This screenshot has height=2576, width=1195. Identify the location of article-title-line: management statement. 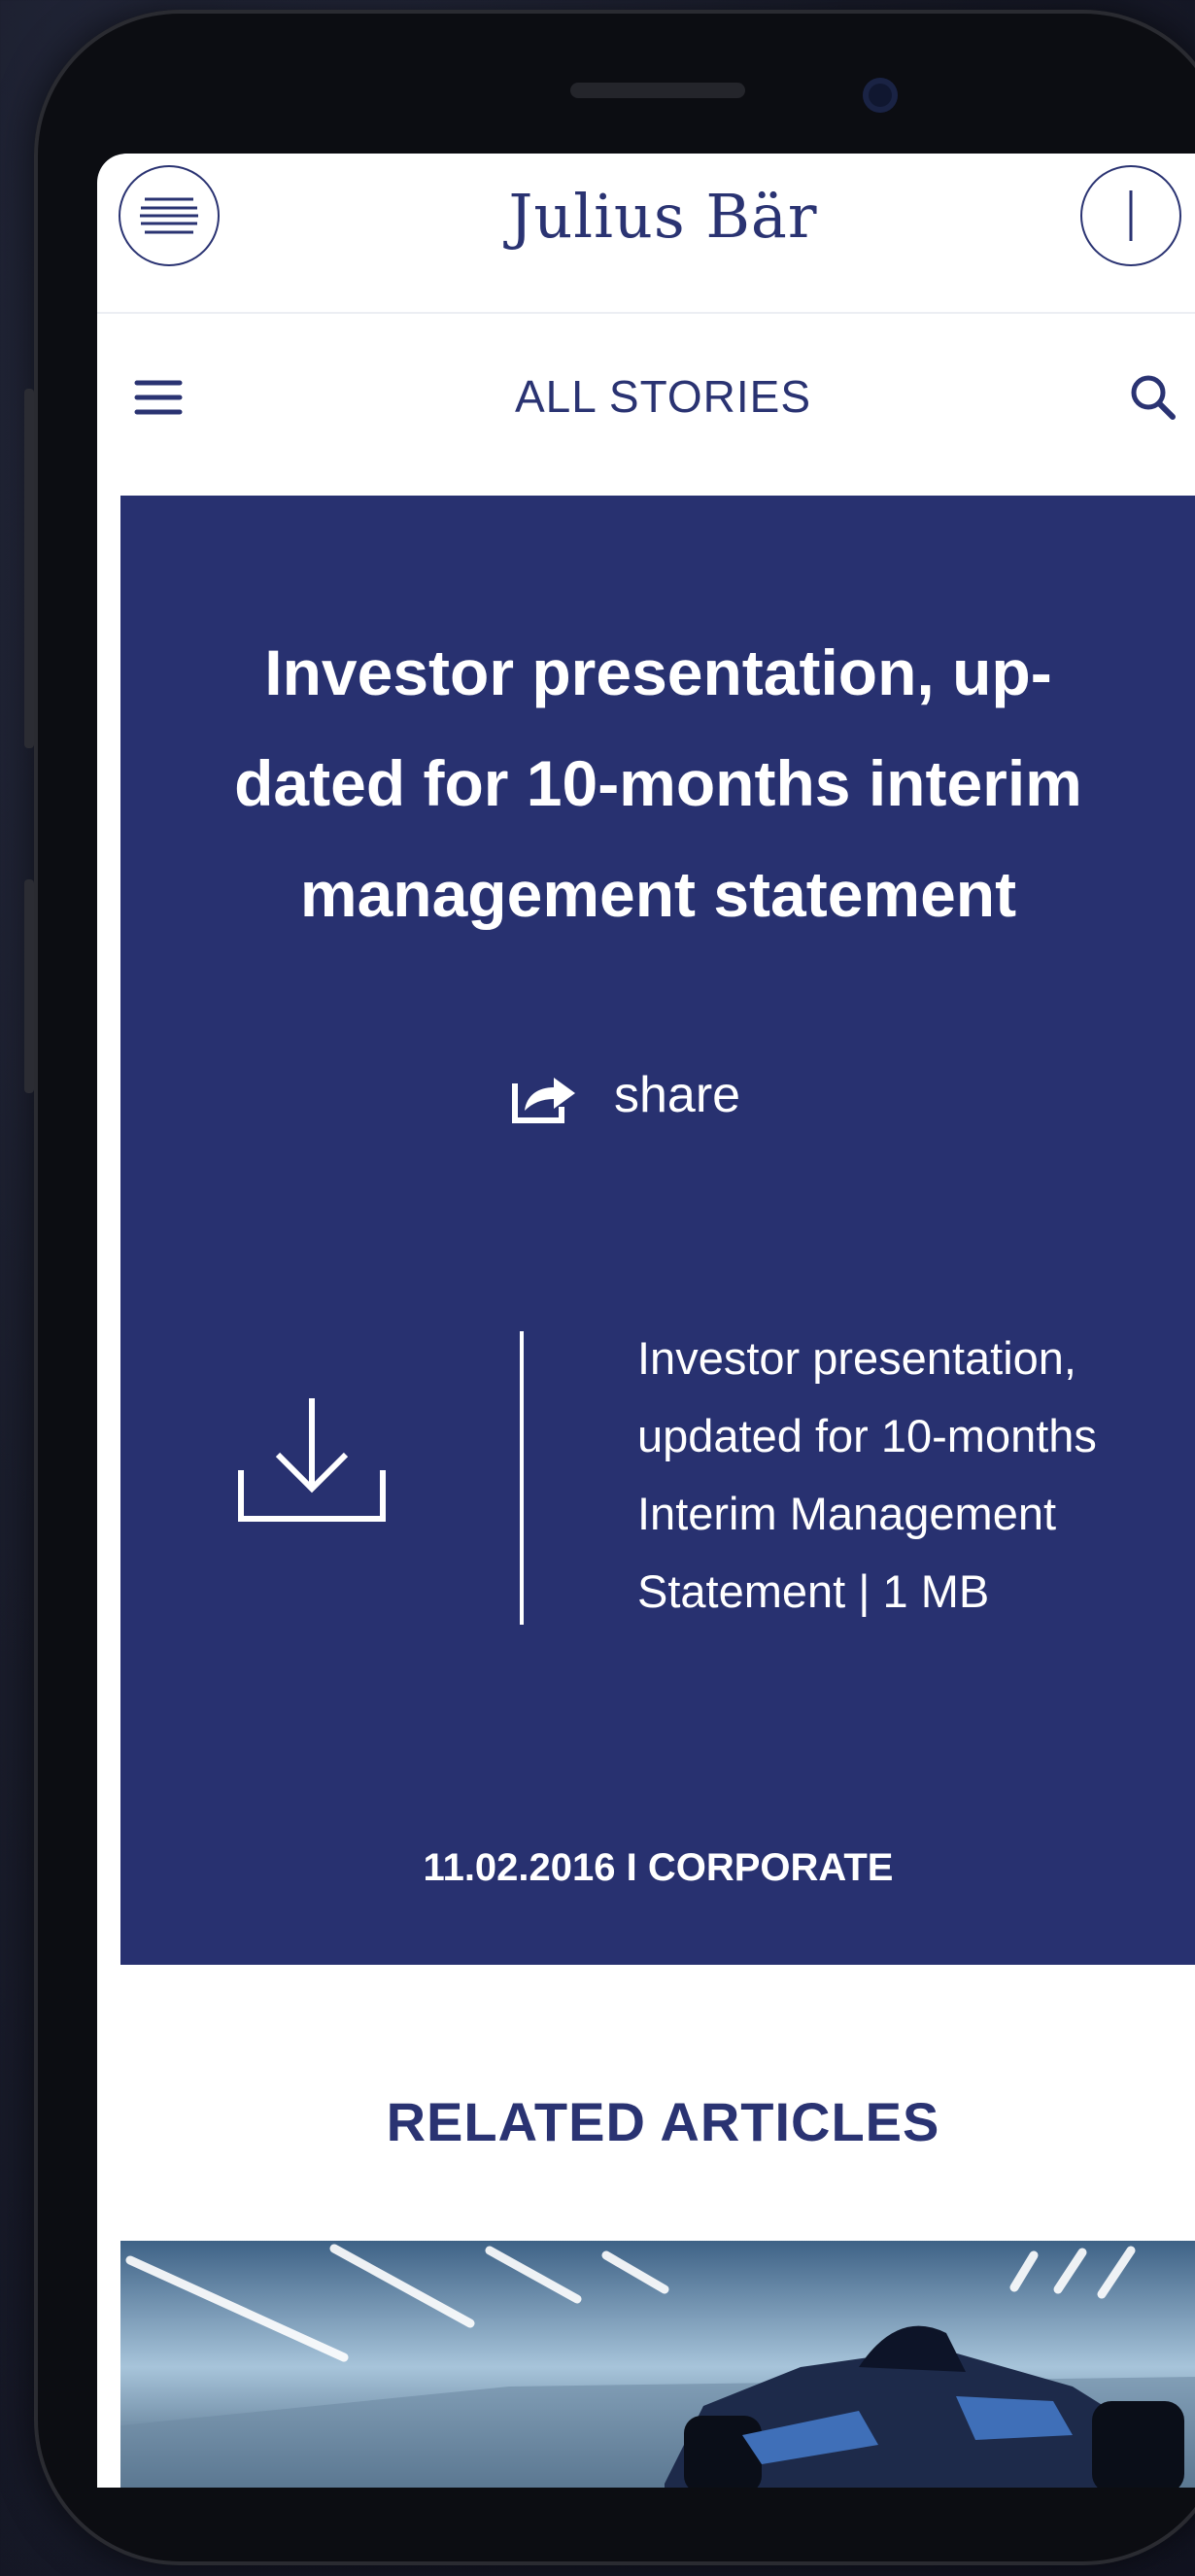
(658, 894).